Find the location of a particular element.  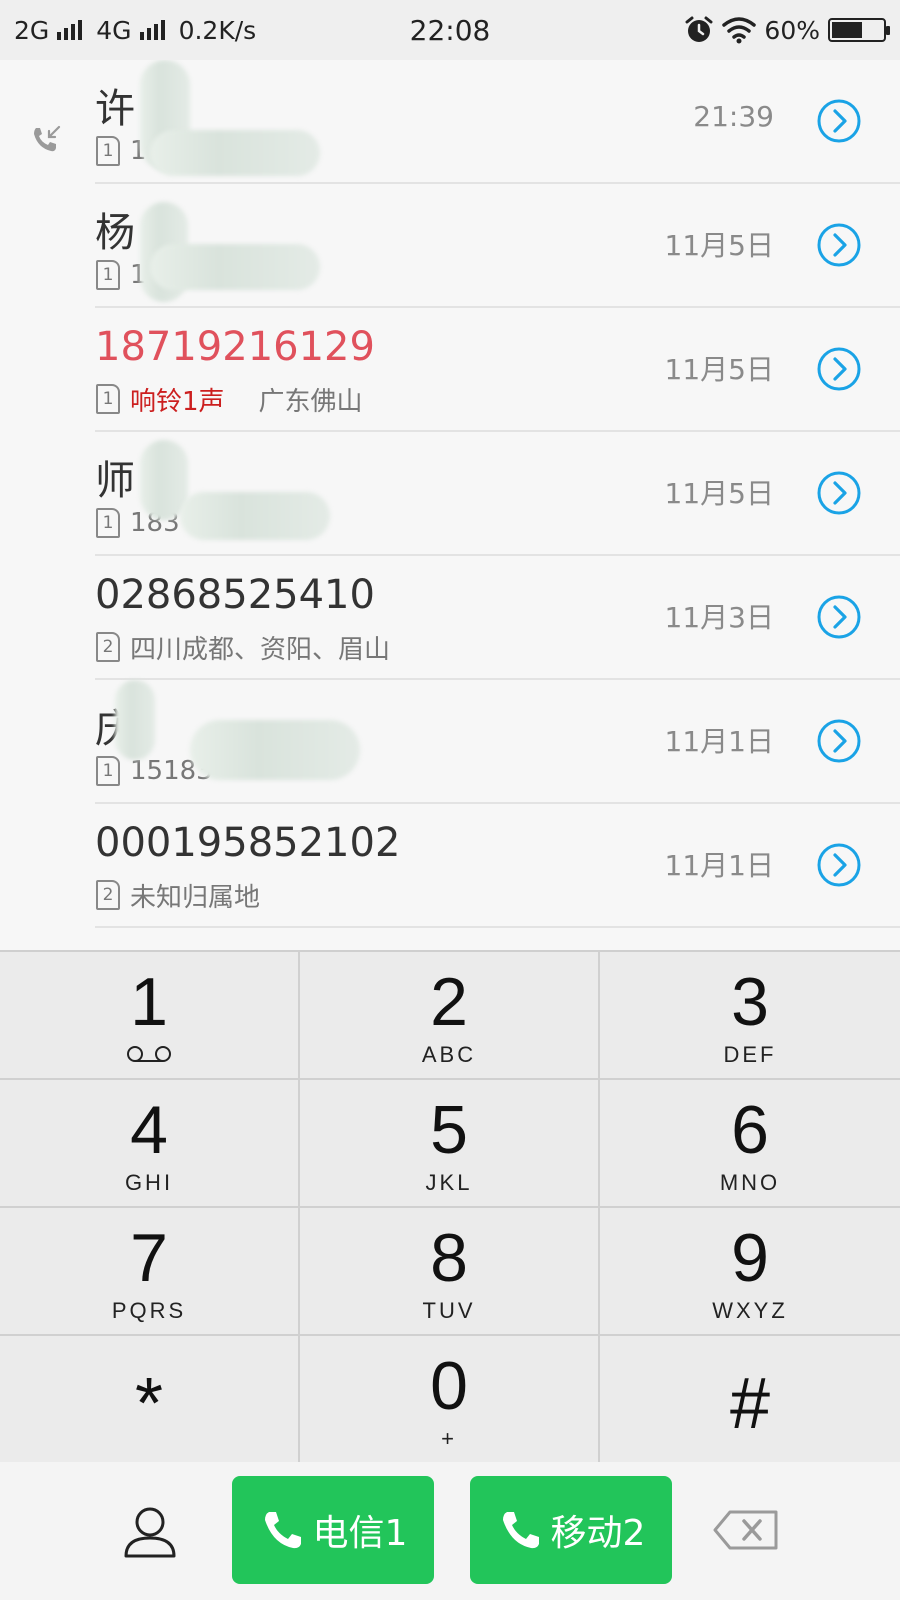

call-subtitle: 2 四川成都、资阳、眉山 is located at coordinates (243, 647).